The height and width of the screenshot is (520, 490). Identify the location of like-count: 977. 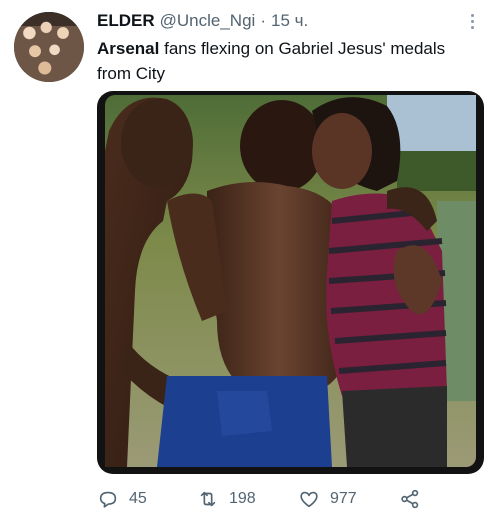
(343, 498).